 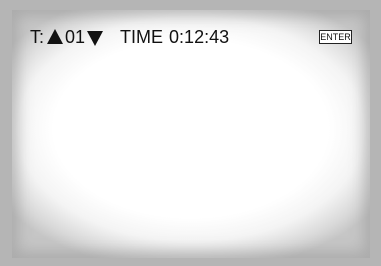 What do you see at coordinates (37, 37) in the screenshot?
I see `title-prefix: T:` at bounding box center [37, 37].